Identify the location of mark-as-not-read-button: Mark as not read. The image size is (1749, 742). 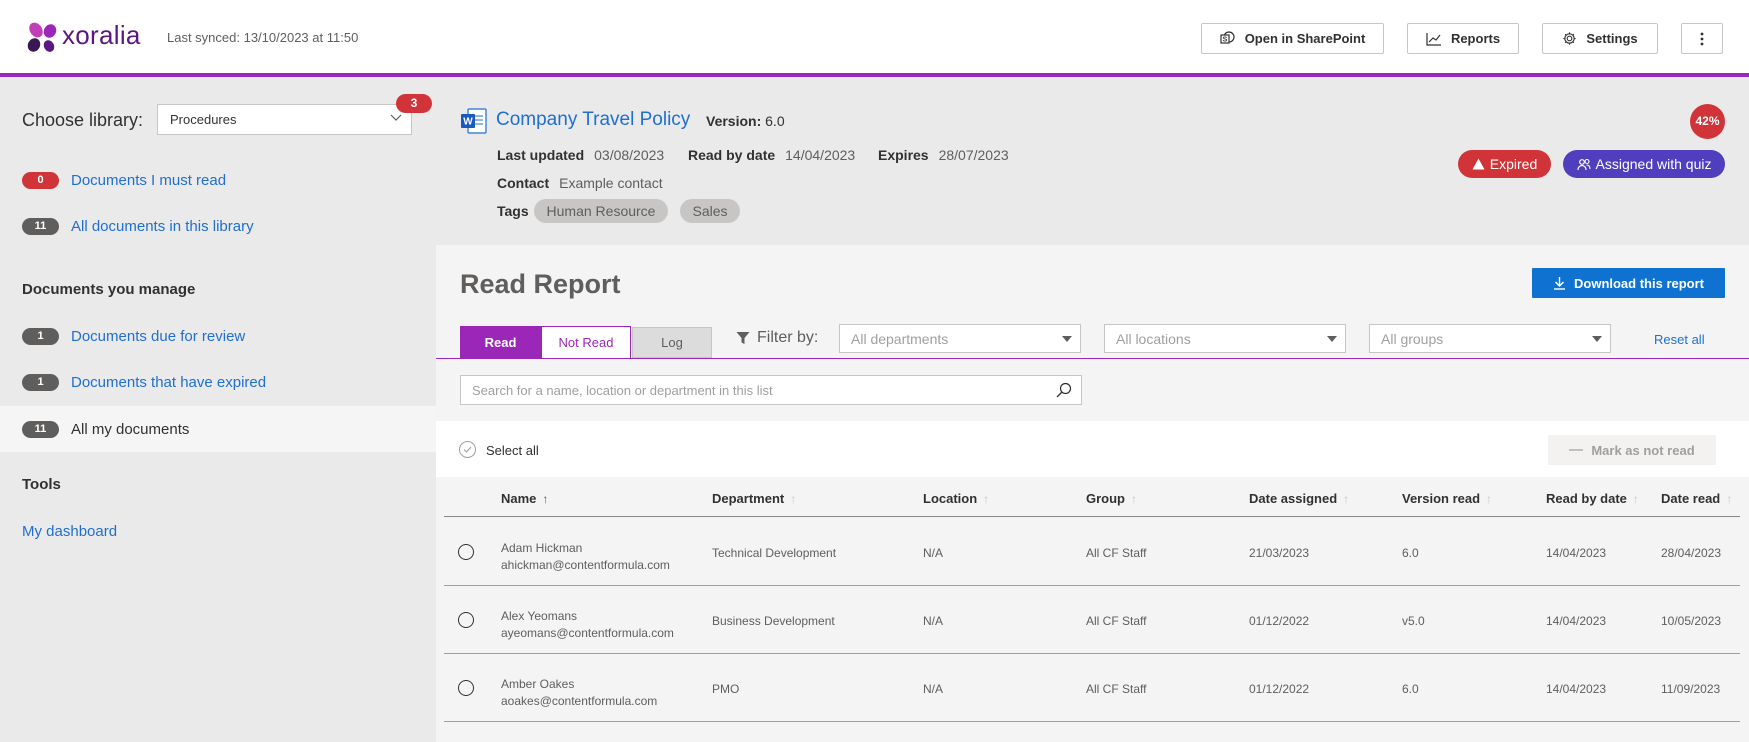
(1632, 450).